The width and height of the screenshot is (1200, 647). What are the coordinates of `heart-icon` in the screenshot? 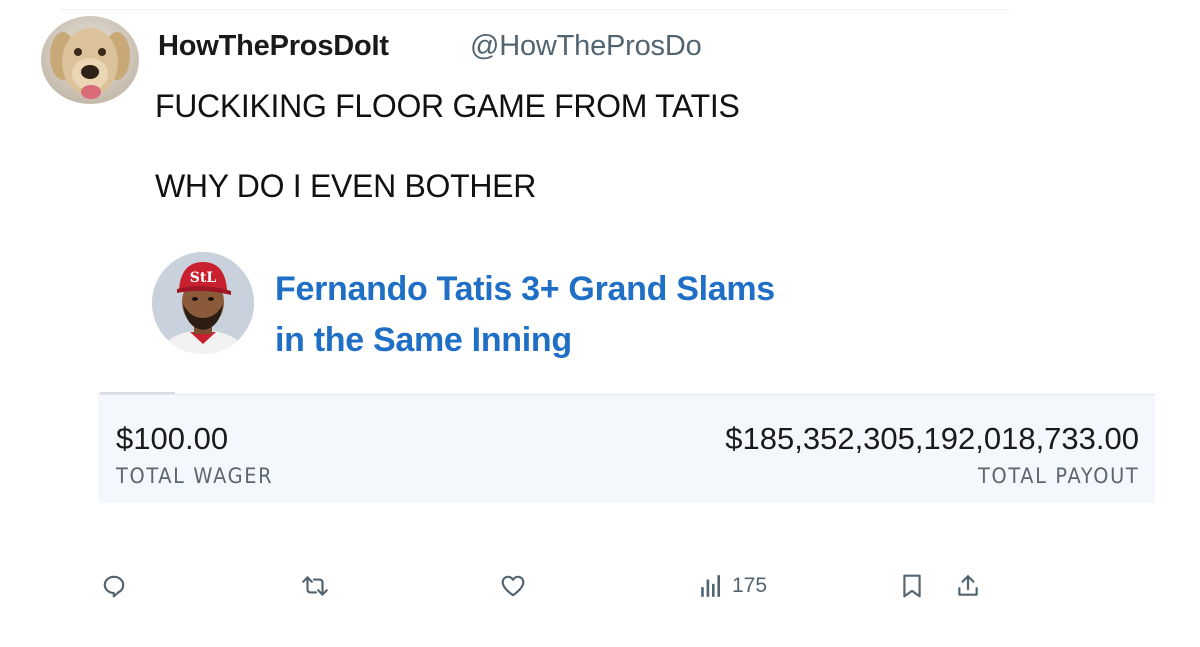 It's located at (513, 586).